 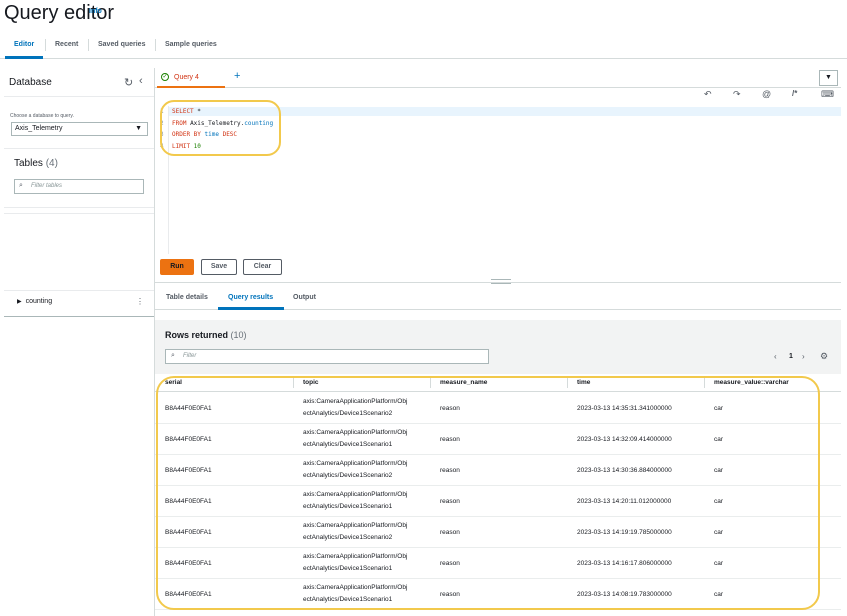 What do you see at coordinates (220, 128) in the screenshot?
I see `annotation-highlight` at bounding box center [220, 128].